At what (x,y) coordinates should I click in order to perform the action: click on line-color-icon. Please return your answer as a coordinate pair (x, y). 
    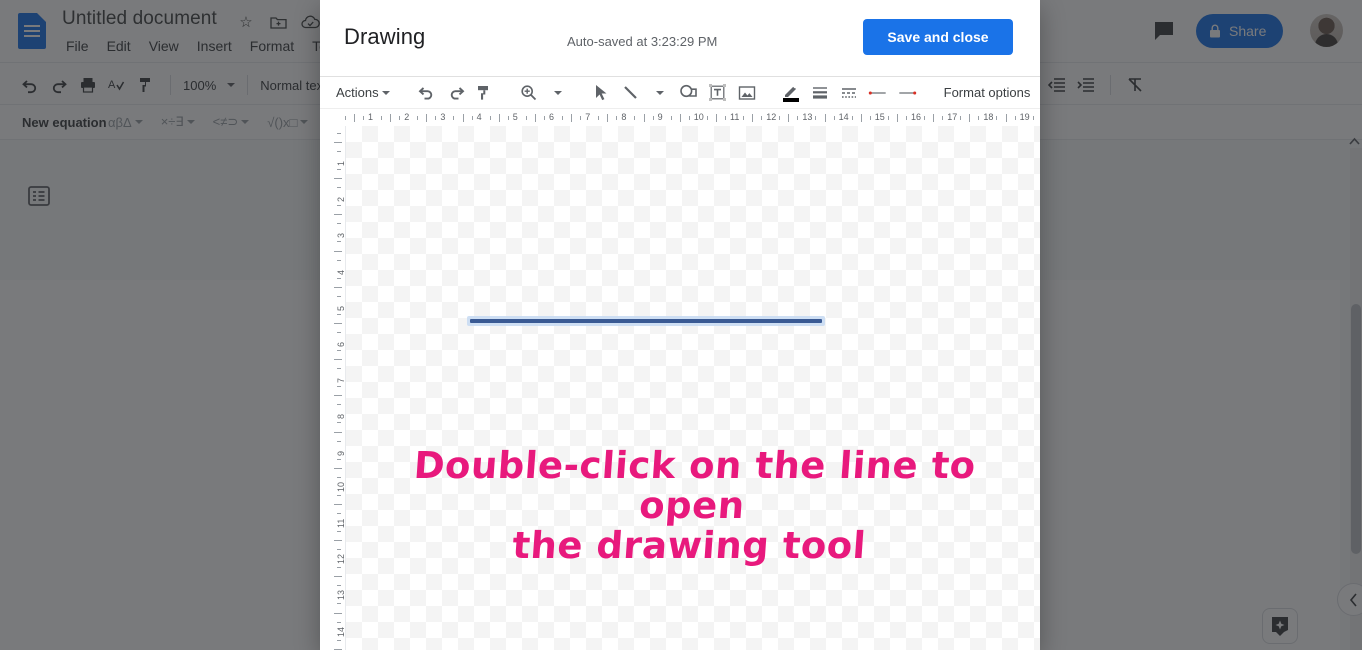
    Looking at the image, I should click on (791, 93).